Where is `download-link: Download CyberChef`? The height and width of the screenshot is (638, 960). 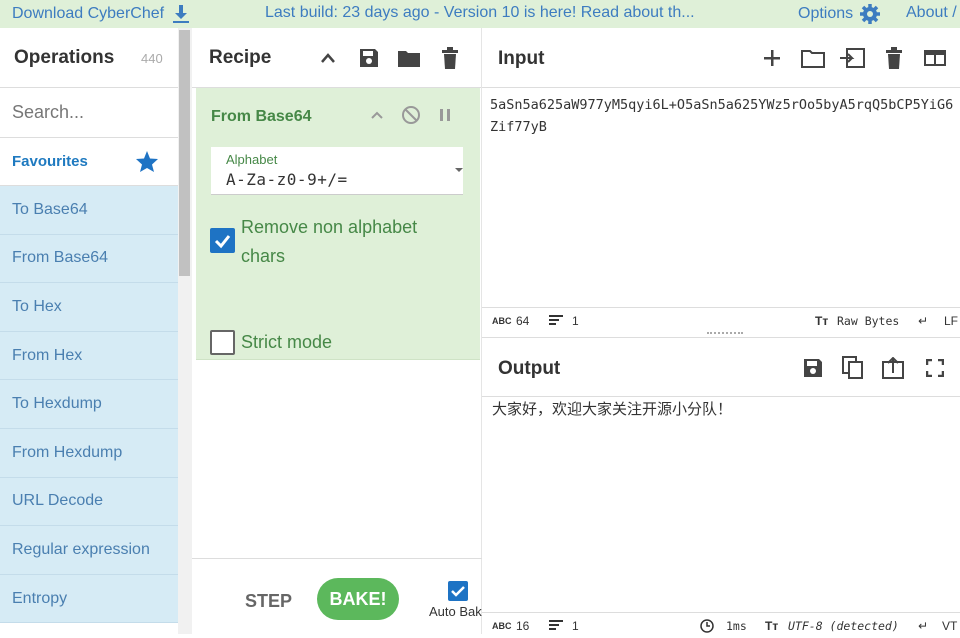 download-link: Download CyberChef is located at coordinates (101, 14).